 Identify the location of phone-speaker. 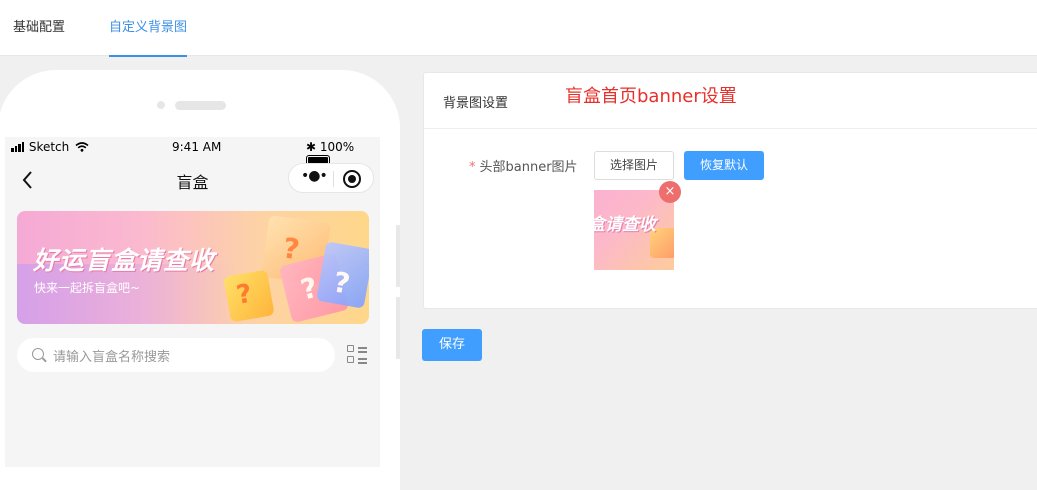
(200, 105).